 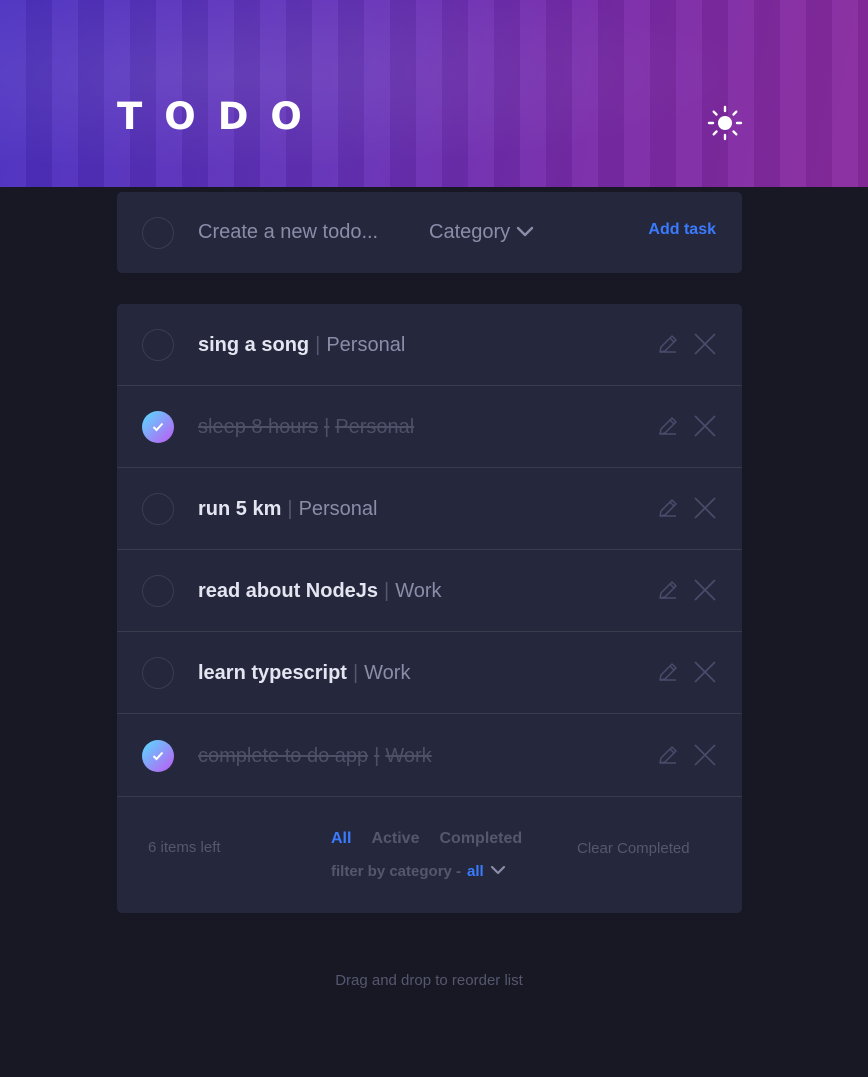 I want to click on todo-text: complete to do app | Work, so click(x=315, y=756).